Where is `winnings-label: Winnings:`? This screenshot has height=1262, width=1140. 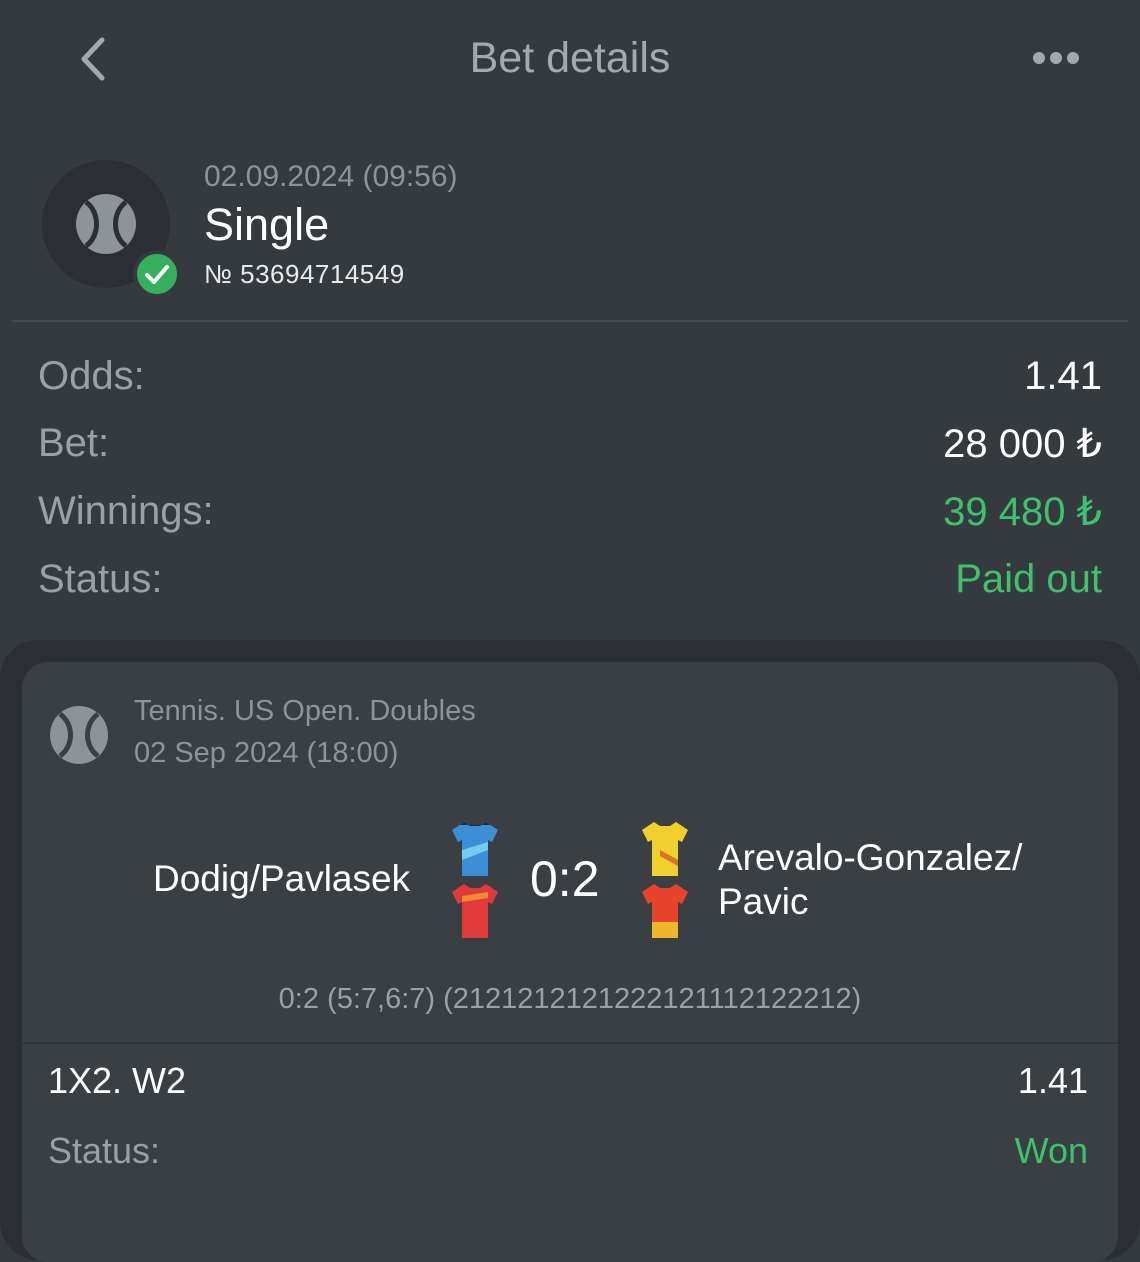
winnings-label: Winnings: is located at coordinates (126, 511).